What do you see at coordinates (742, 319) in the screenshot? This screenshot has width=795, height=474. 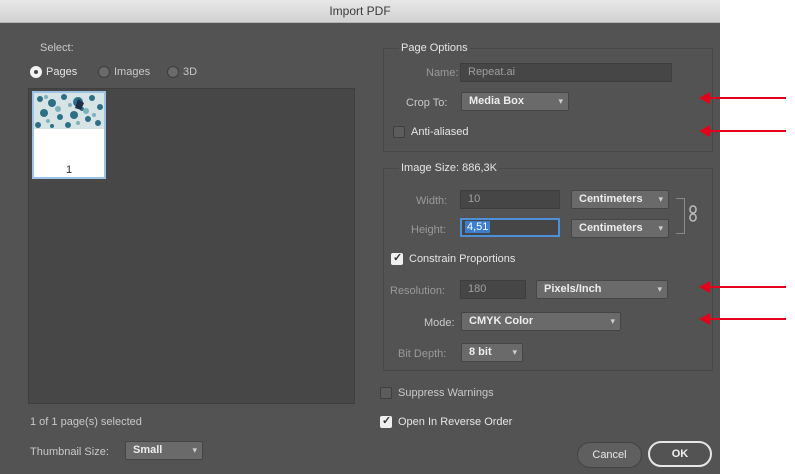 I see `annotation-arrow-mode` at bounding box center [742, 319].